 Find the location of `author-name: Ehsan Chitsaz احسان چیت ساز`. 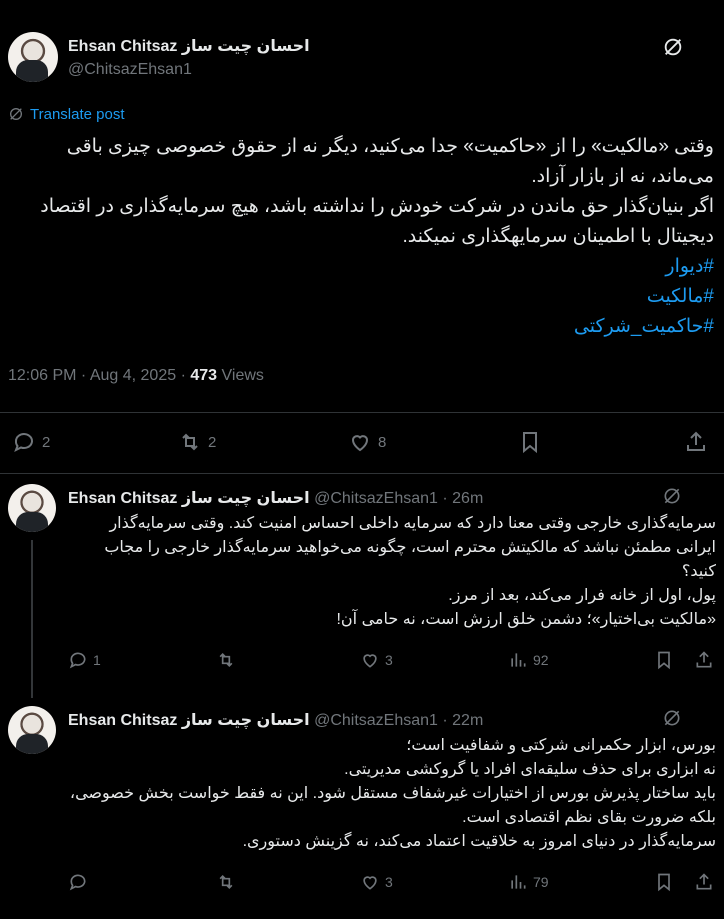

author-name: Ehsan Chitsaz احسان چیت ساز is located at coordinates (189, 46).